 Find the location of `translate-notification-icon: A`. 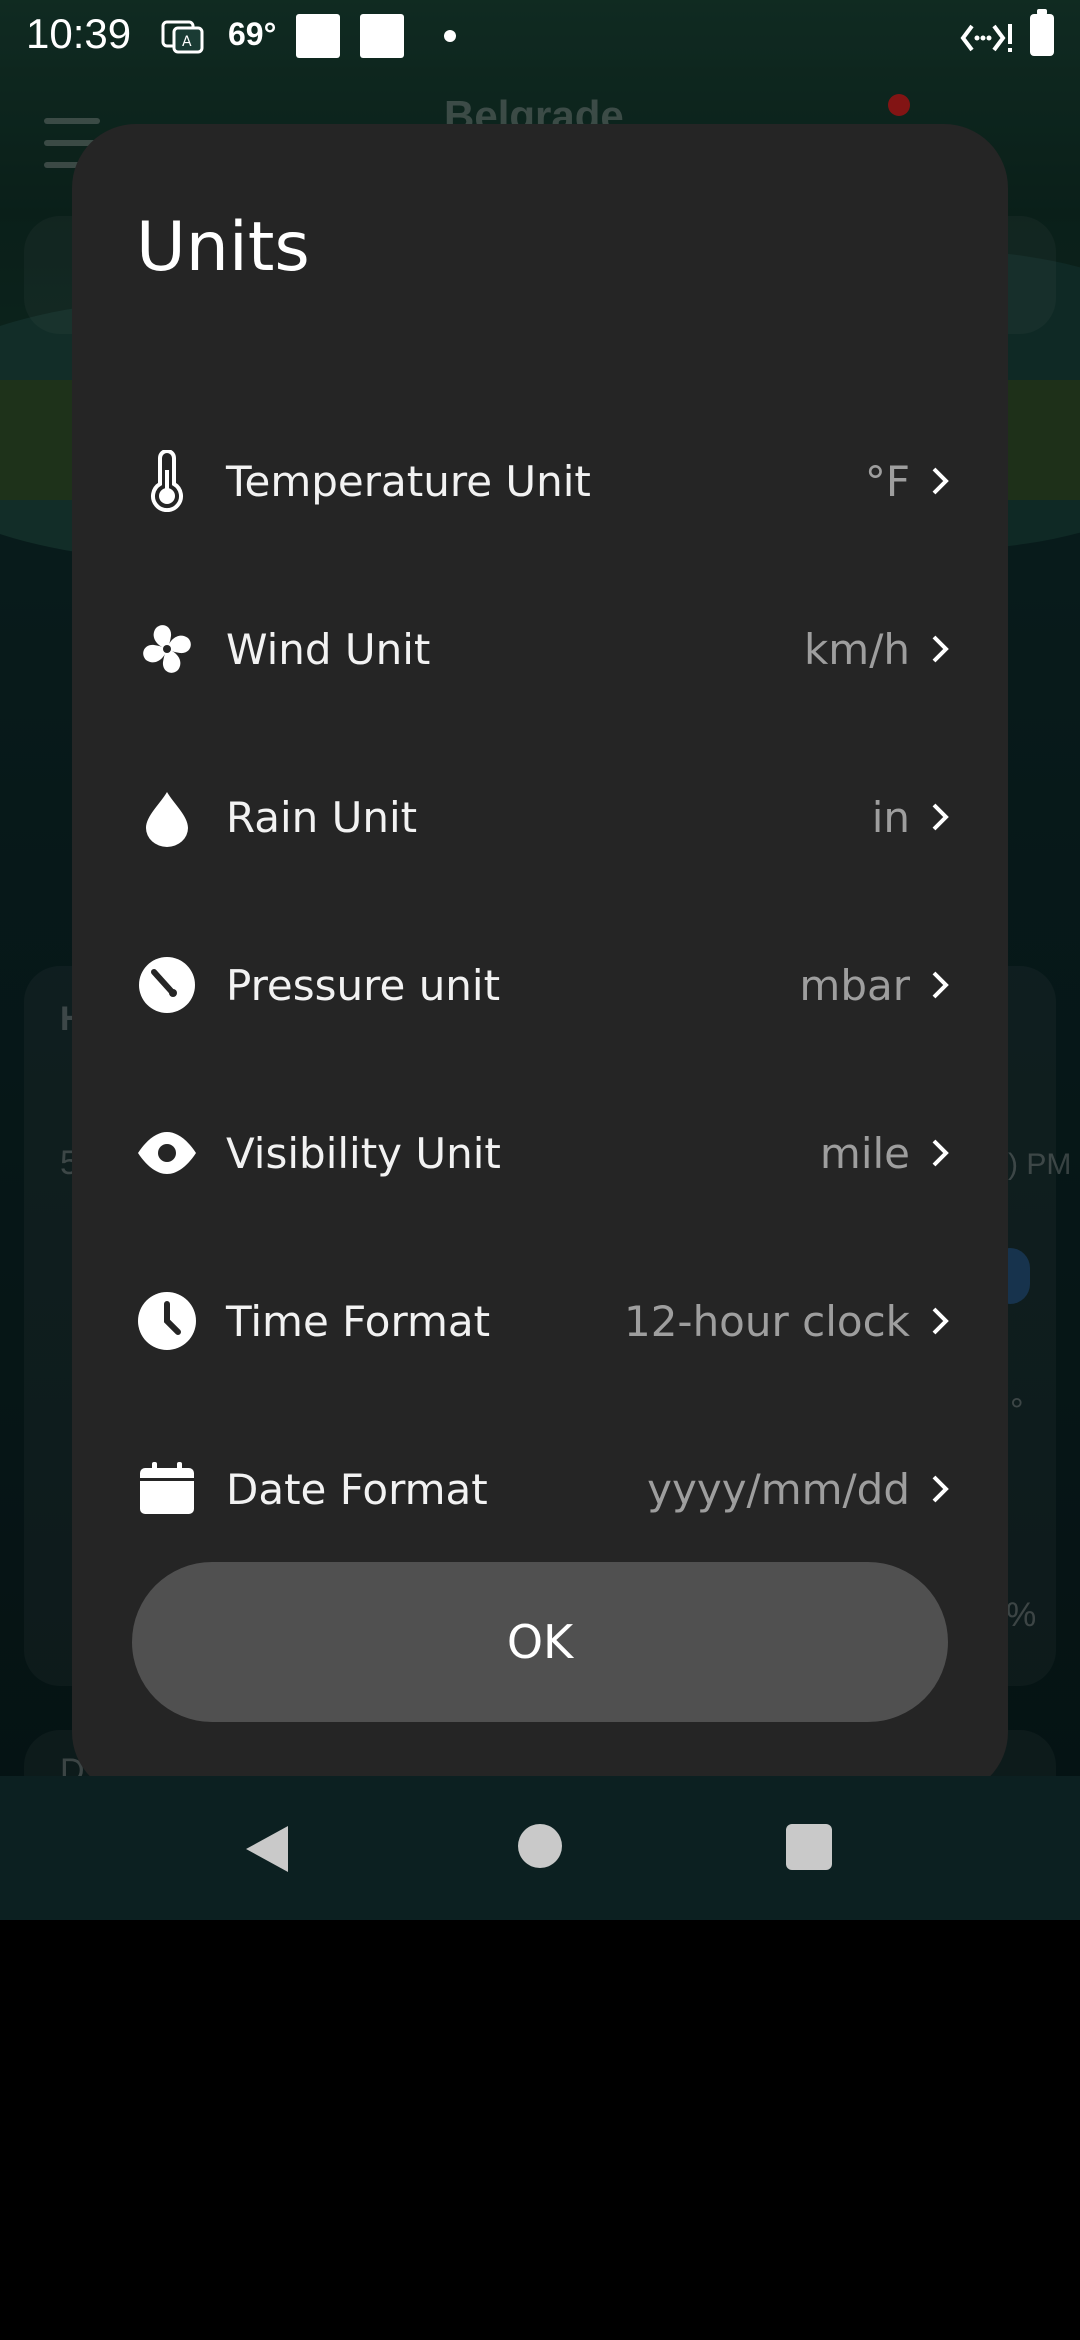

translate-notification-icon: A is located at coordinates (182, 37).